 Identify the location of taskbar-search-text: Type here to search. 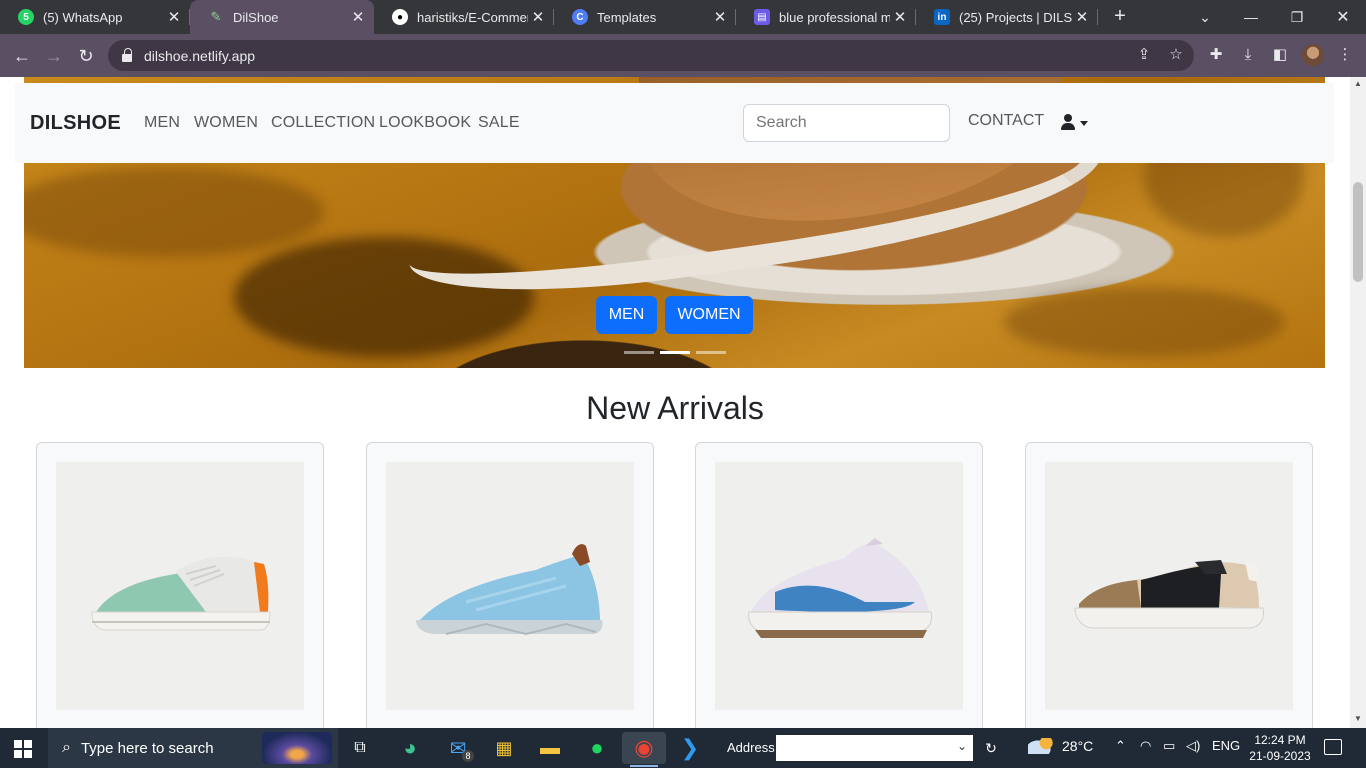
(147, 748).